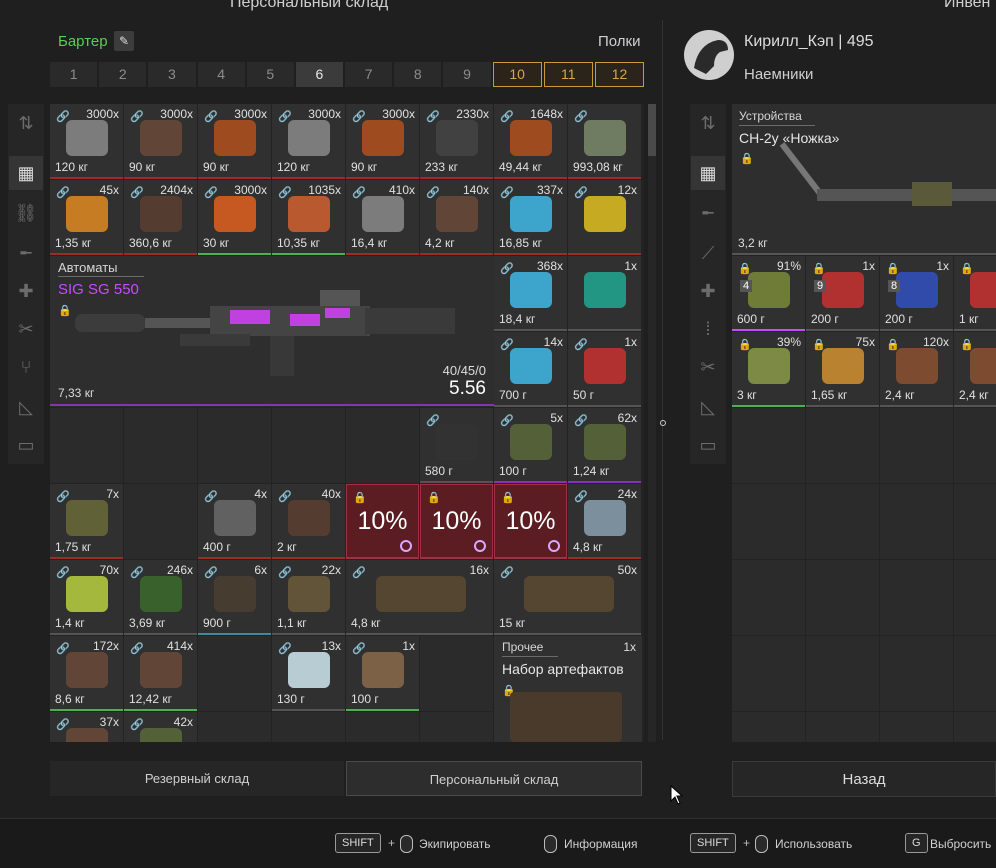 Image resolution: width=996 pixels, height=868 pixels. What do you see at coordinates (382, 673) in the screenshot?
I see `storage-item: 🔗 1x 100 г` at bounding box center [382, 673].